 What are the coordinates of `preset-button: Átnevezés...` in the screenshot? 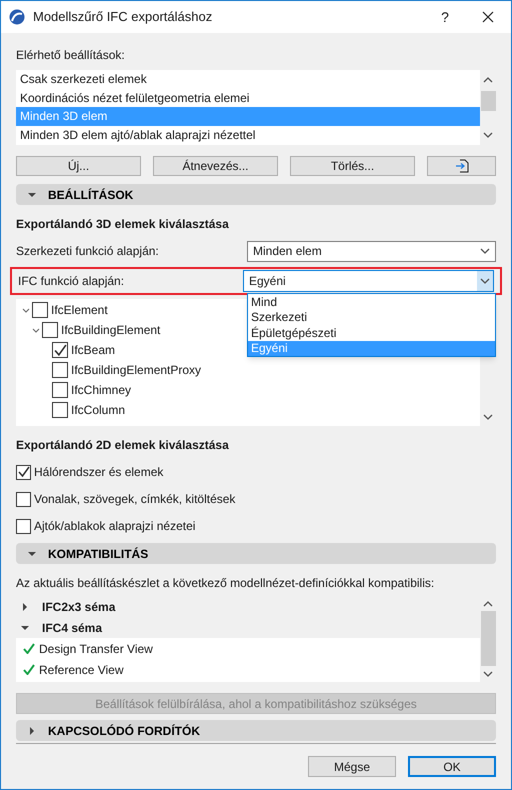 It's located at (215, 166).